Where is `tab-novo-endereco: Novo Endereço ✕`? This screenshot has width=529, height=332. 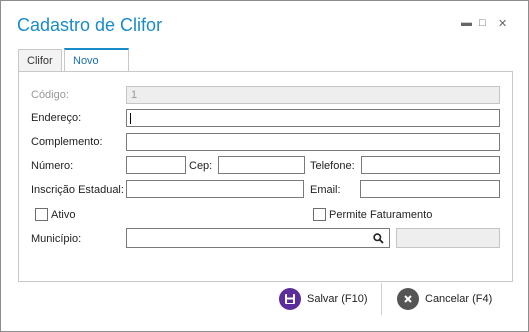 tab-novo-endereco: Novo Endereço ✕ is located at coordinates (97, 79).